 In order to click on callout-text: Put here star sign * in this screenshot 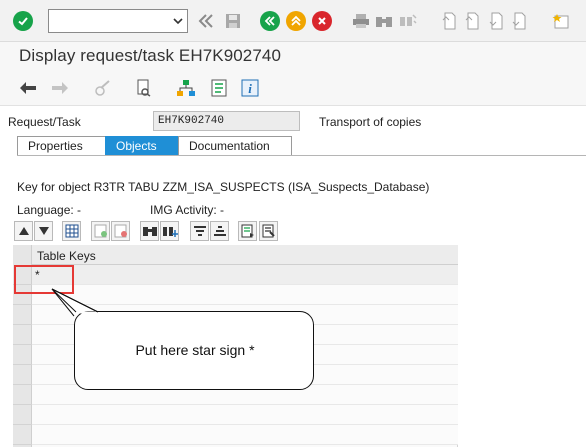, I will do `click(195, 350)`.